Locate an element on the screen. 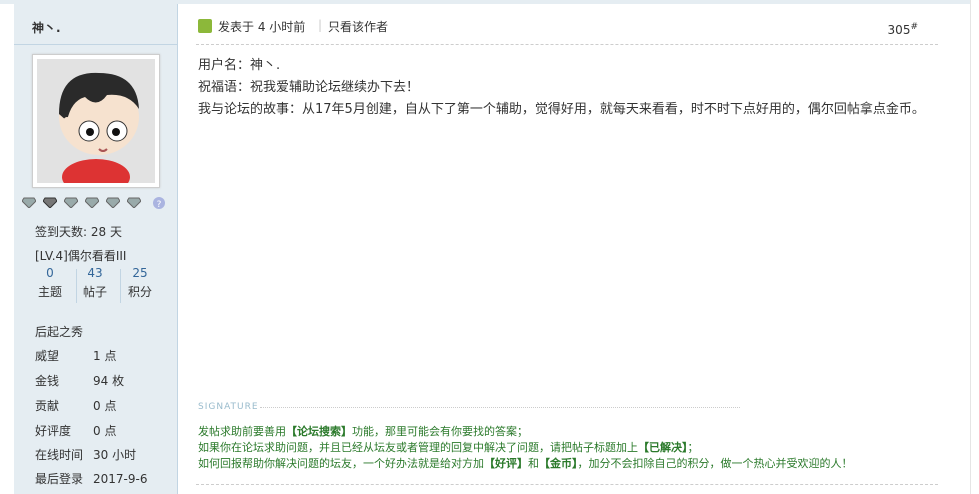 The height and width of the screenshot is (494, 979). count-threads-label: 主题 is located at coordinates (49, 292).